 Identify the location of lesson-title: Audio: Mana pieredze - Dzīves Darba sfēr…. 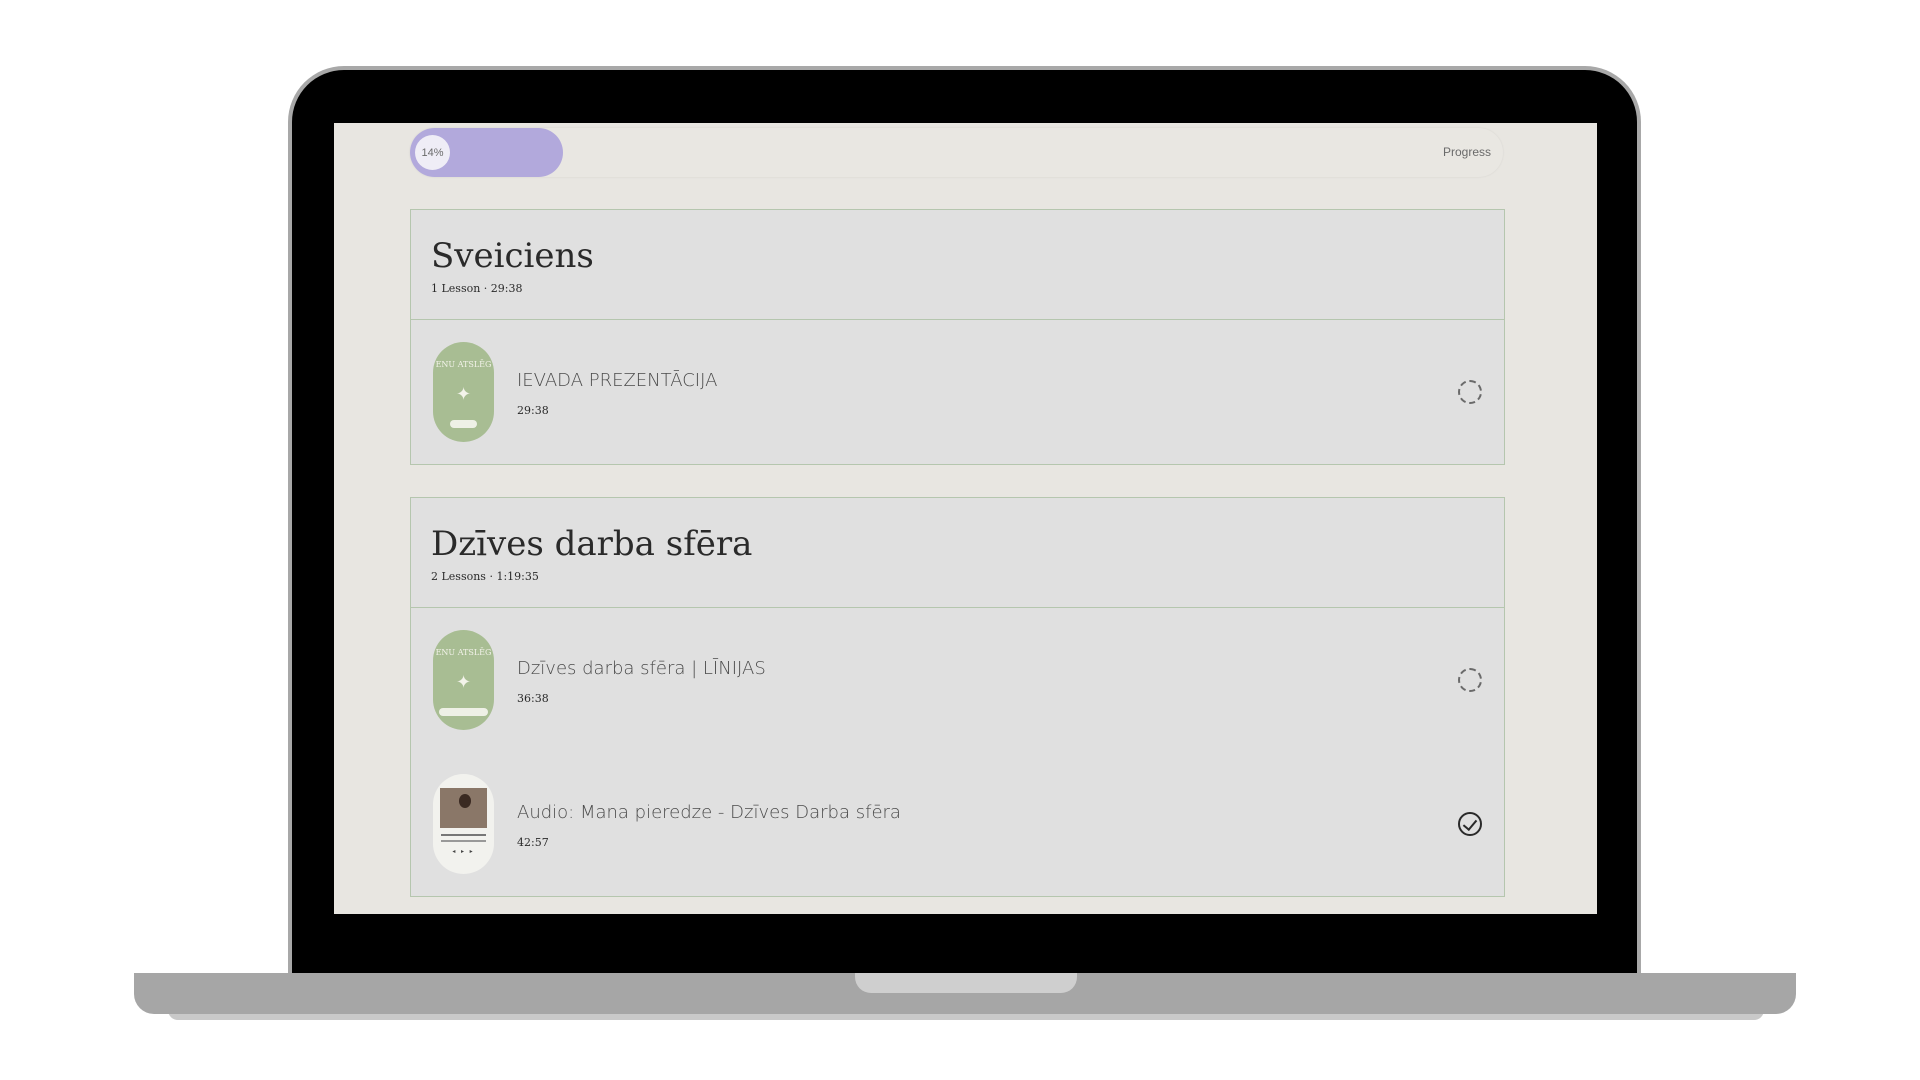
(709, 812).